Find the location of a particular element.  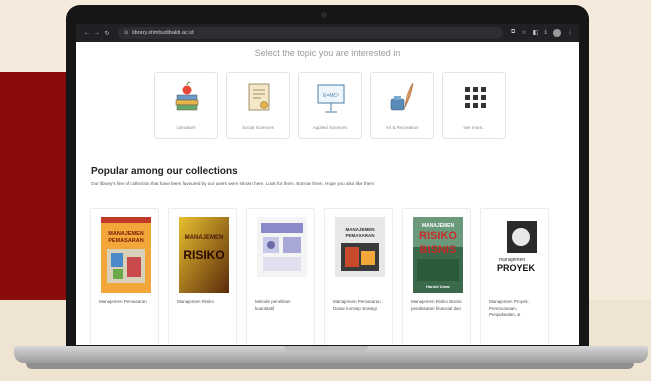

address-bar: ⊙ library.stimbudibakti.ac.id is located at coordinates (310, 33).